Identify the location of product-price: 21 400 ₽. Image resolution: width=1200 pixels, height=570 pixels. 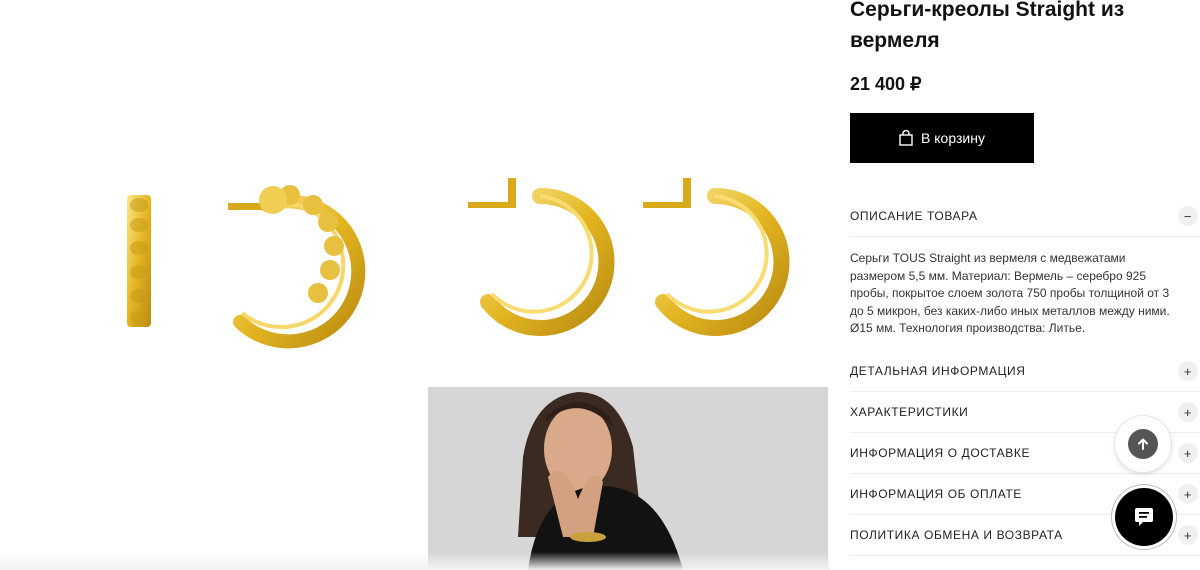
(886, 84).